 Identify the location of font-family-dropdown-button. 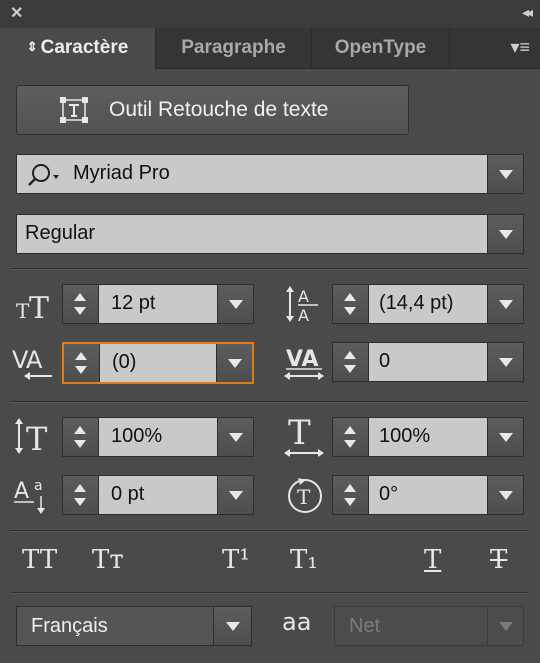
(505, 174).